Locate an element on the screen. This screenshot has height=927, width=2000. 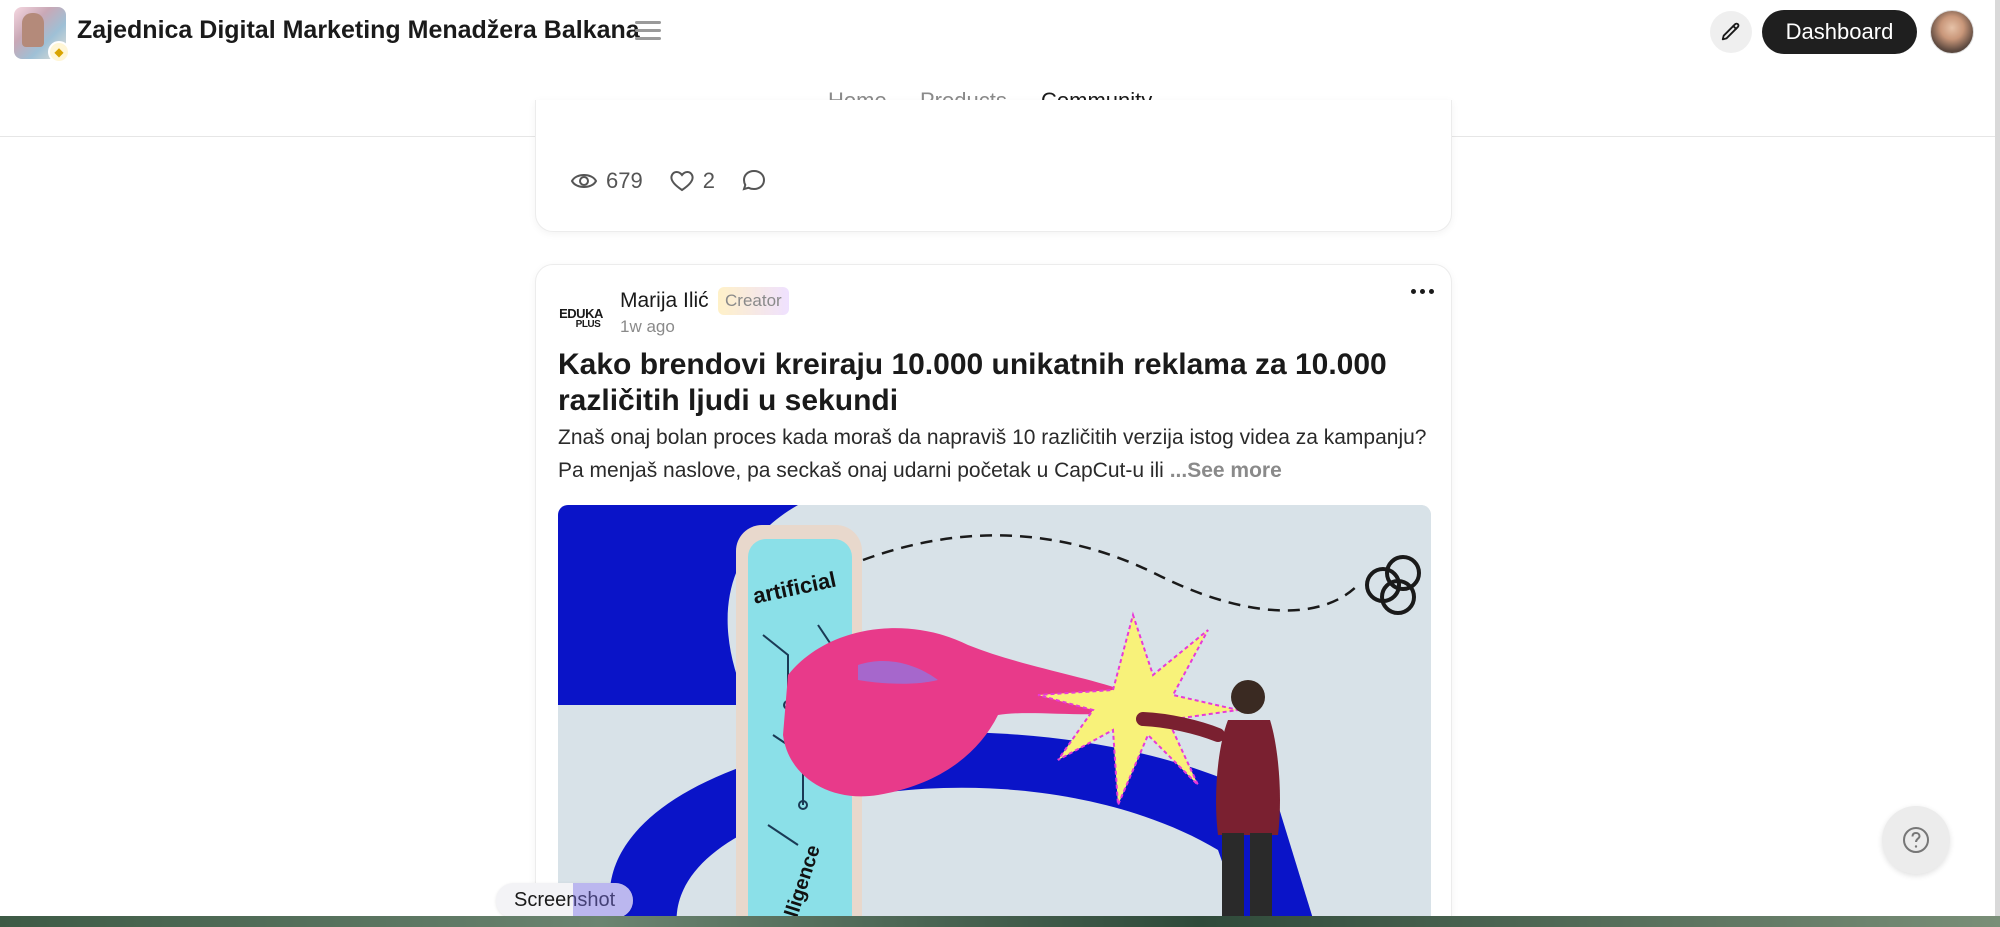
likes-count: 2 is located at coordinates (708, 180).